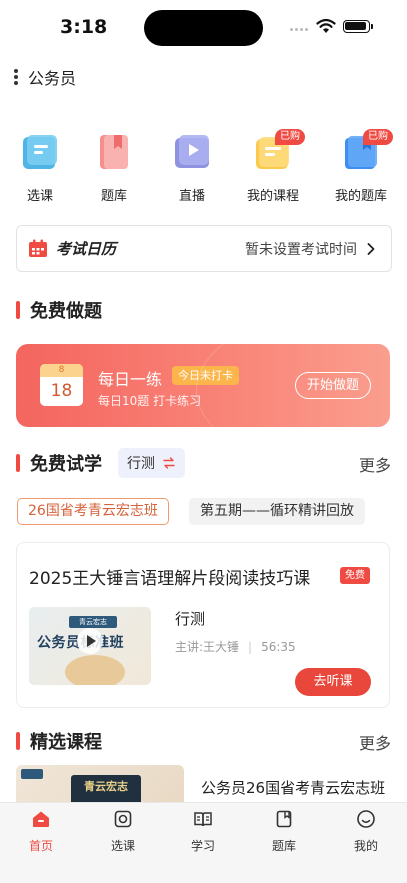  I want to click on tab-label: 选课, so click(122, 846).